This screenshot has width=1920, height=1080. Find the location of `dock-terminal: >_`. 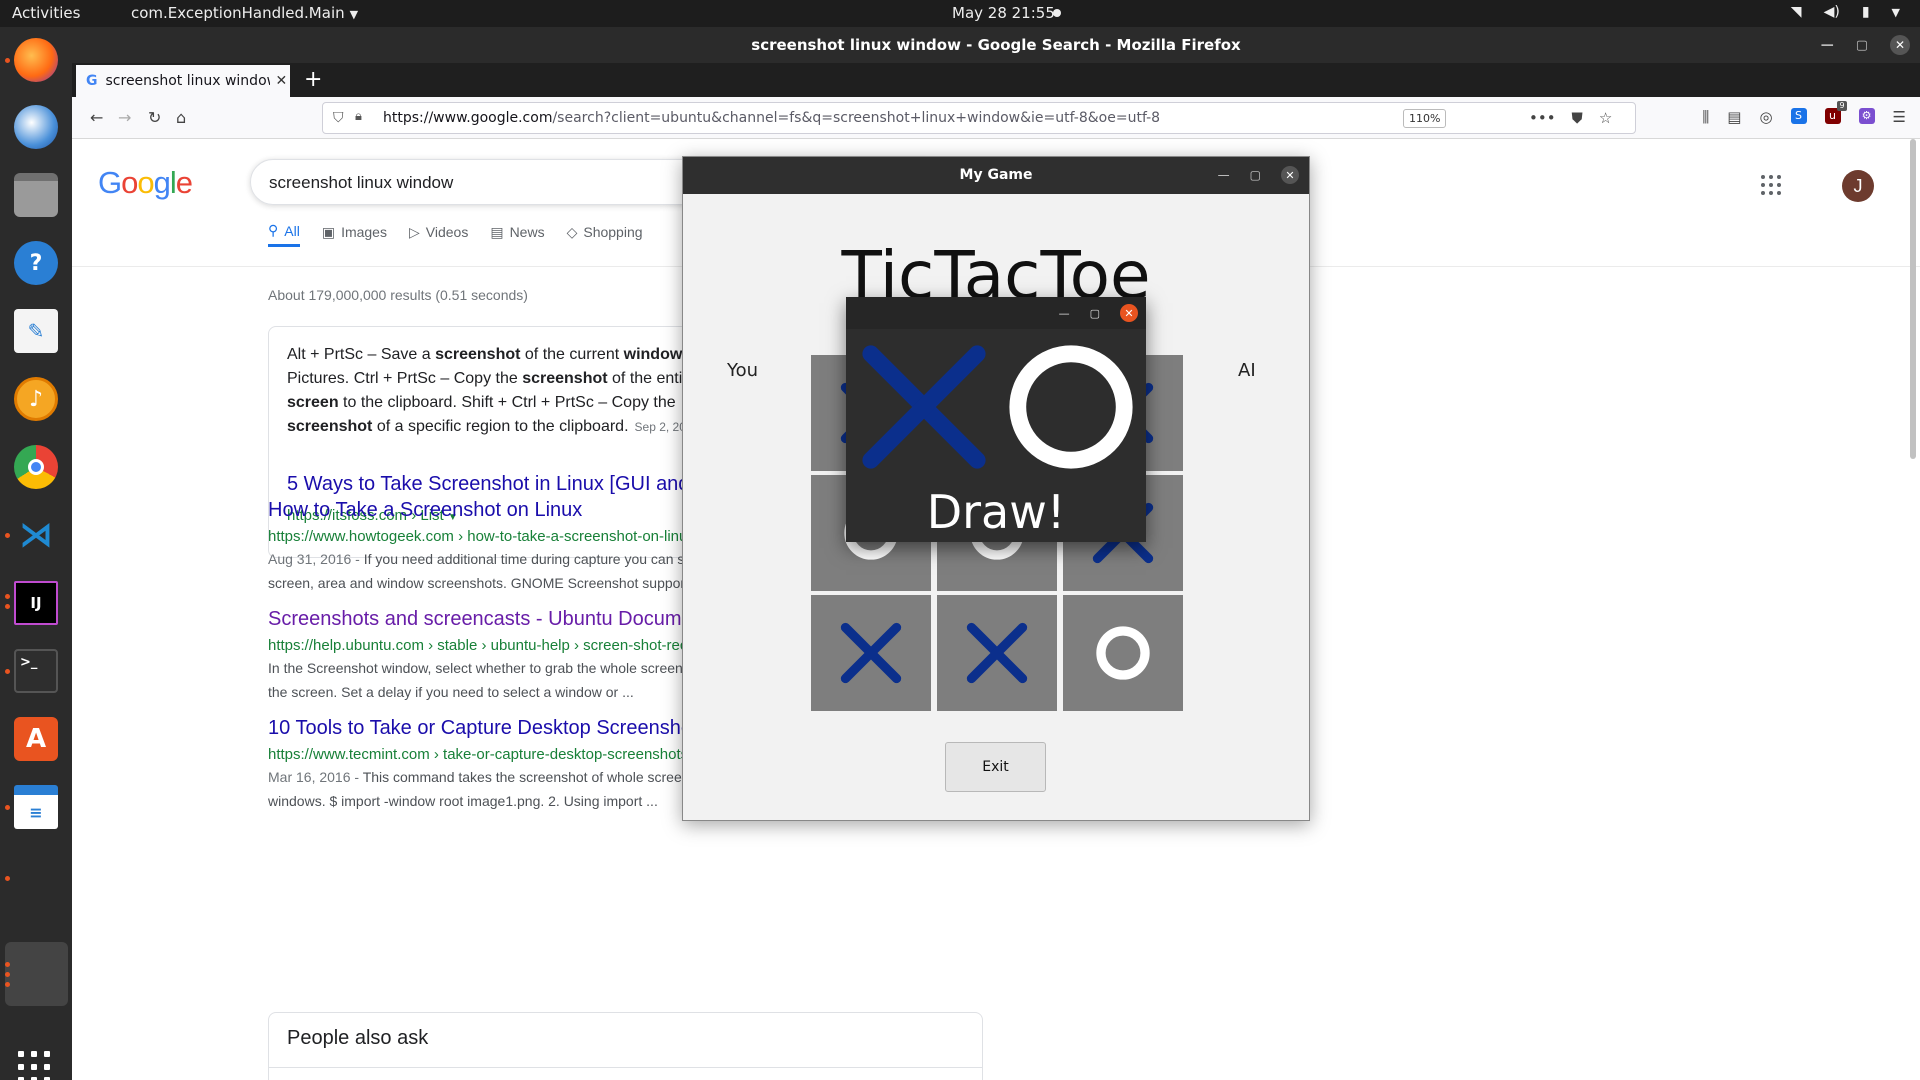

dock-terminal: >_ is located at coordinates (36, 671).